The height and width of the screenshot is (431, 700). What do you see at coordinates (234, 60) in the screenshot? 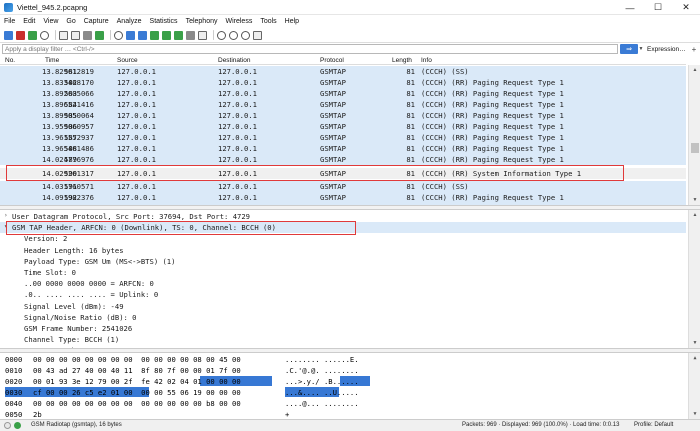
I see `column-destination: Destination` at bounding box center [234, 60].